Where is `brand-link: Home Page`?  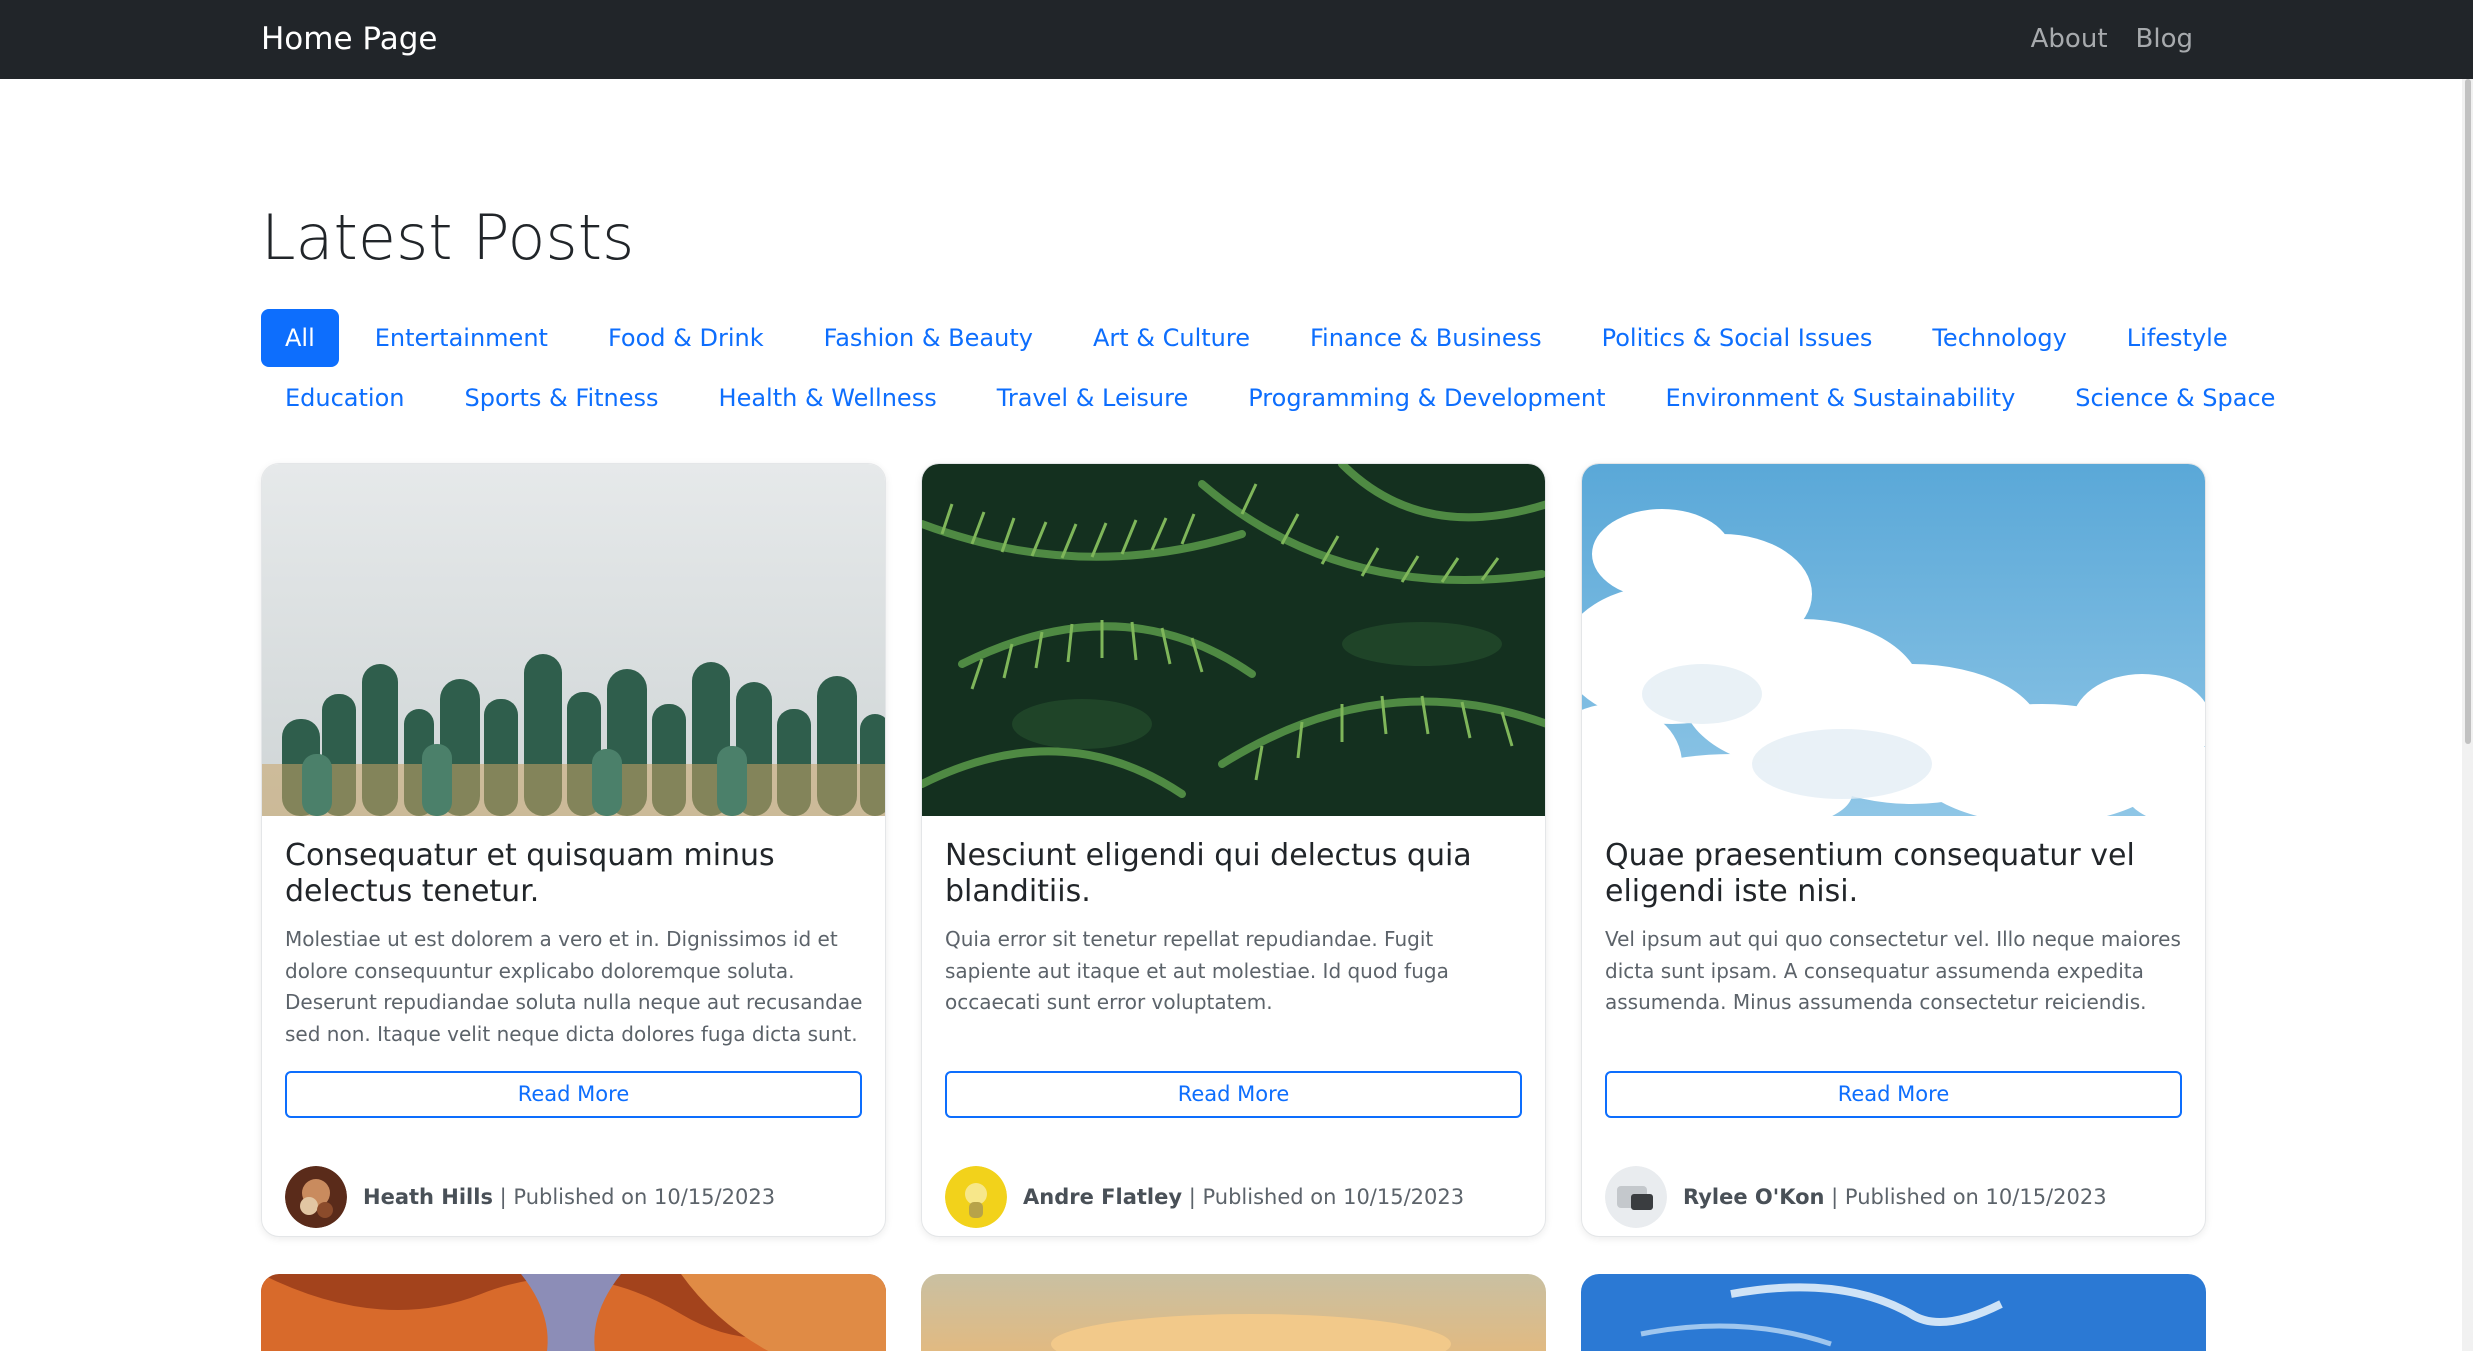
brand-link: Home Page is located at coordinates (349, 39).